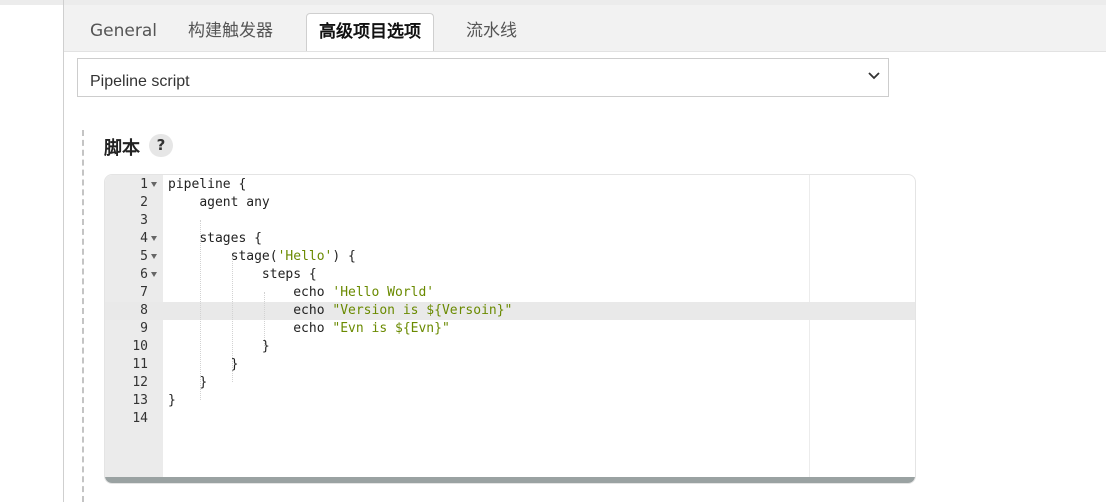 The height and width of the screenshot is (502, 1106). I want to click on code-text: stage('Hello') {, so click(293, 256).